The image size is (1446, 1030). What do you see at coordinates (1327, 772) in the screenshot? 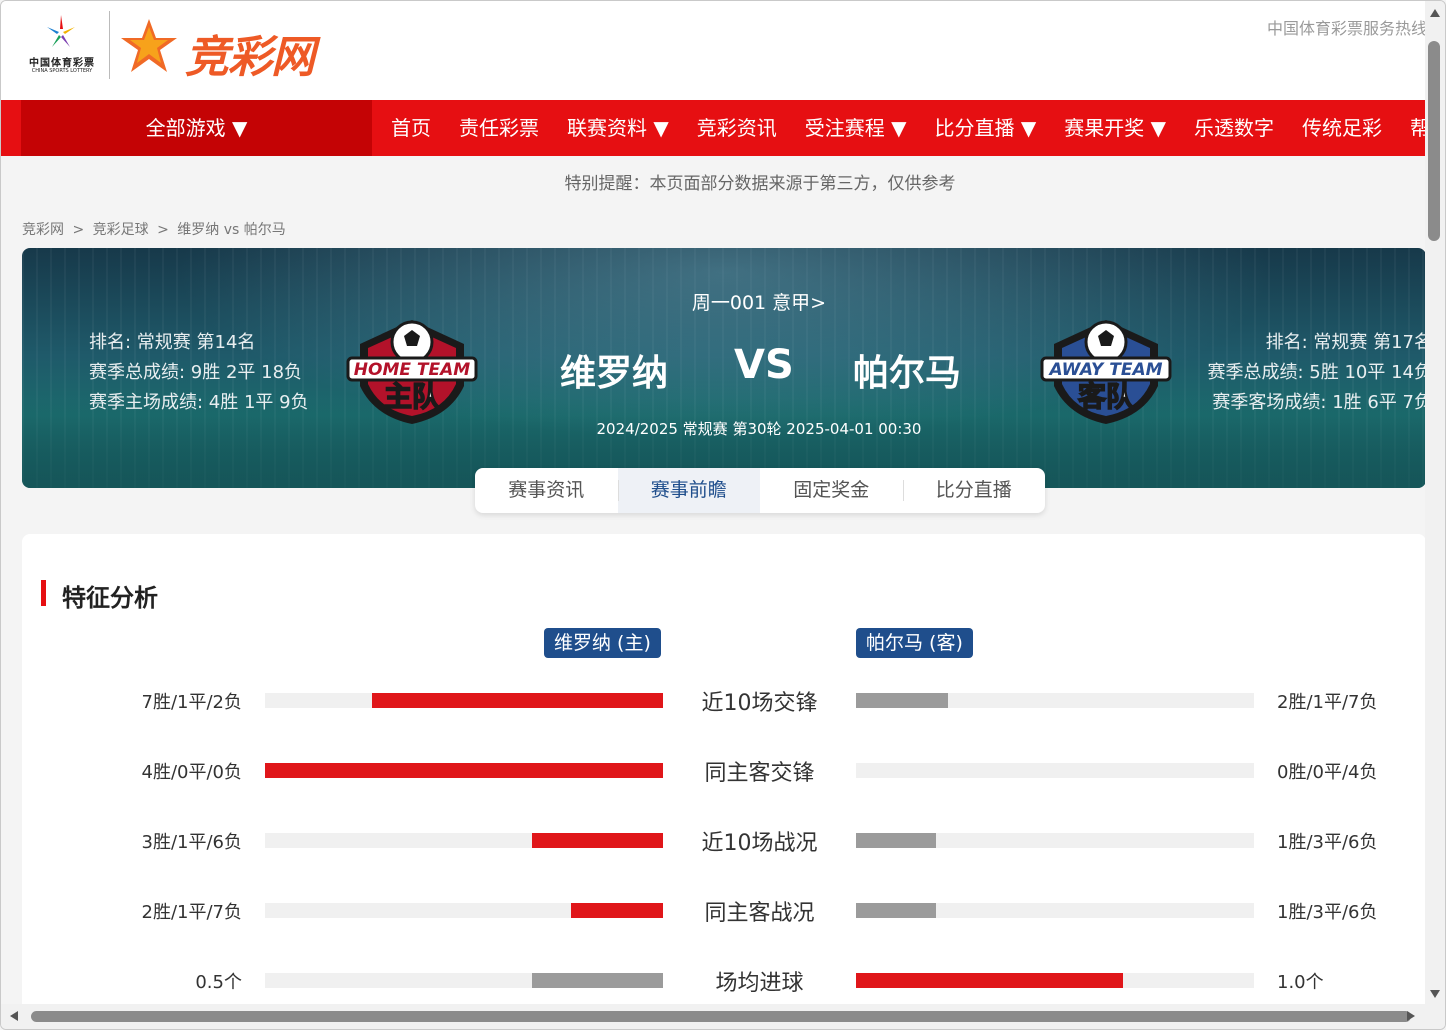
I see `away-value: 0胜/0平/4负` at bounding box center [1327, 772].